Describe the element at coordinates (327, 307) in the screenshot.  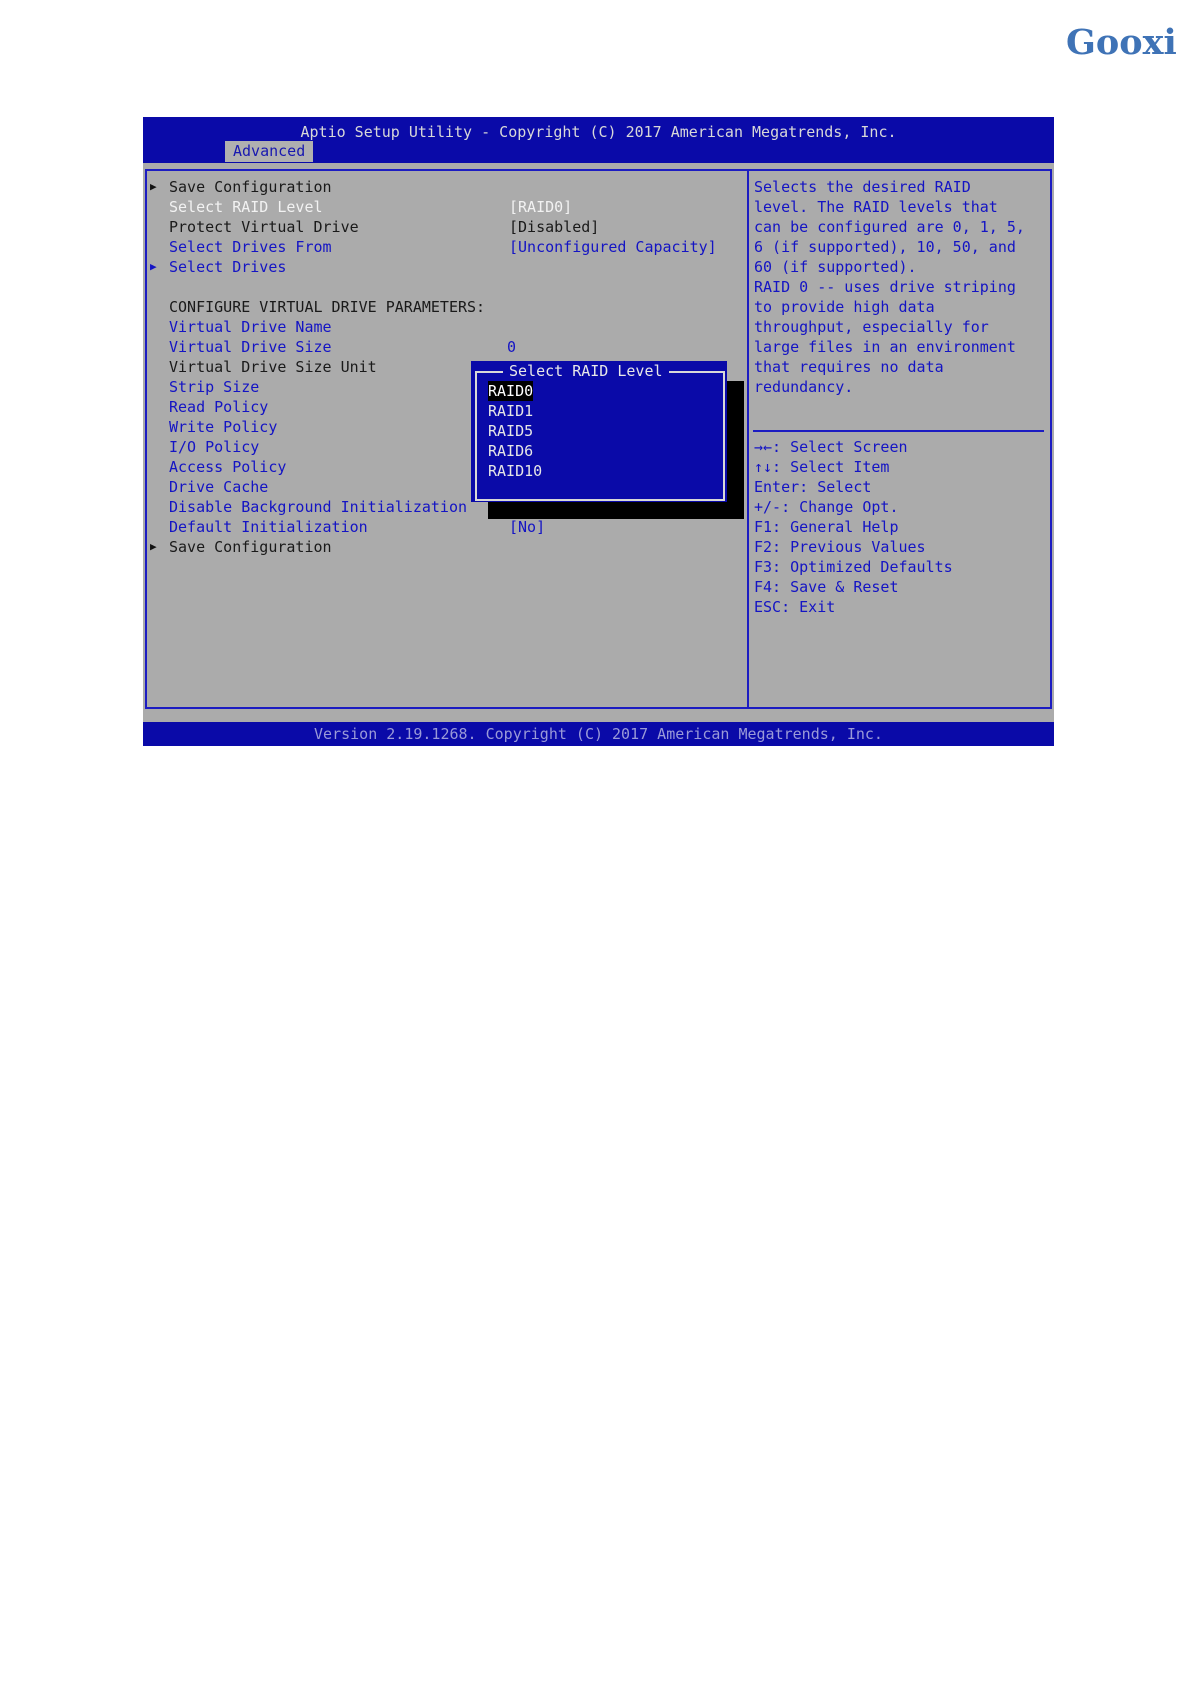
I see `section-heading-configure-vd: CONFIGURE VIRTUAL DRIVE PARAMETERS:` at that location.